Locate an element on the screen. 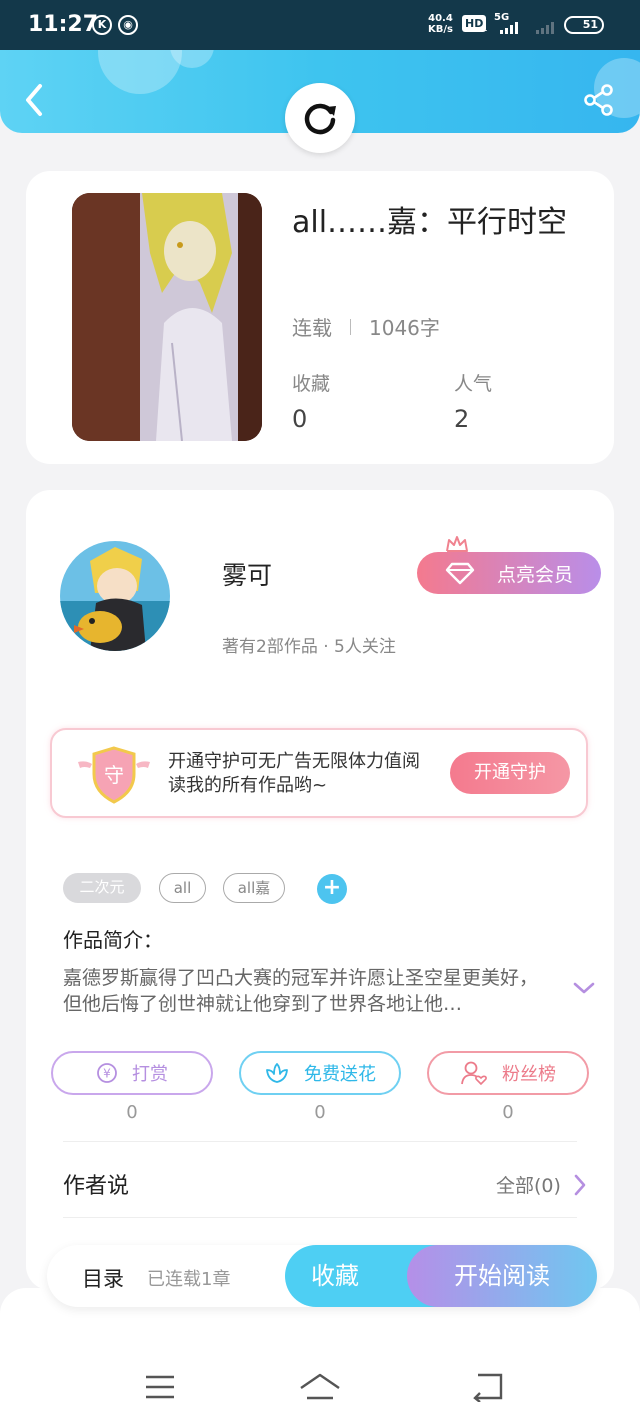 Image resolution: width=640 pixels, height=1427 pixels. tip-count: 0 is located at coordinates (132, 1112).